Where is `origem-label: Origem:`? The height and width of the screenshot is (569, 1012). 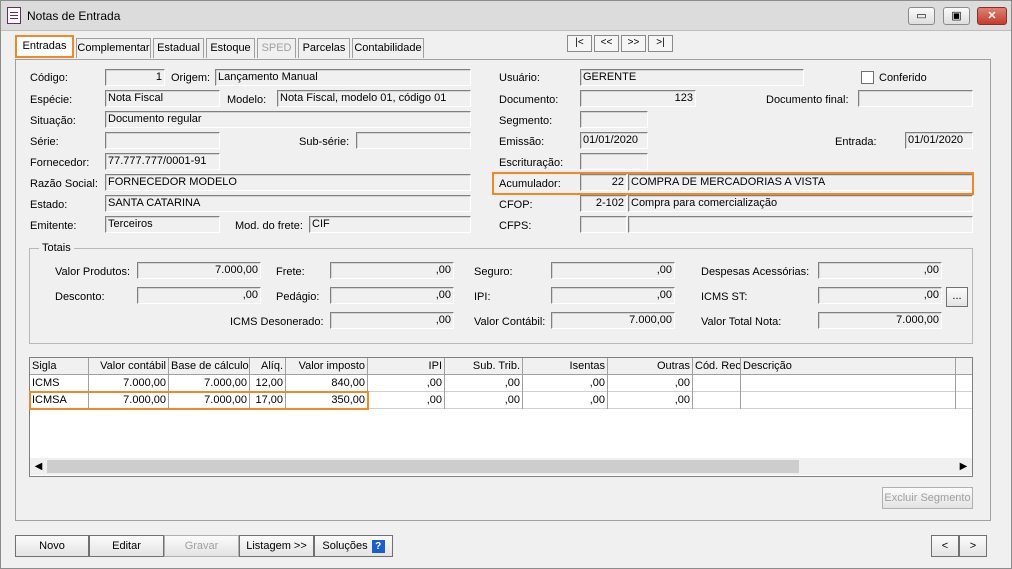 origem-label: Origem: is located at coordinates (191, 78).